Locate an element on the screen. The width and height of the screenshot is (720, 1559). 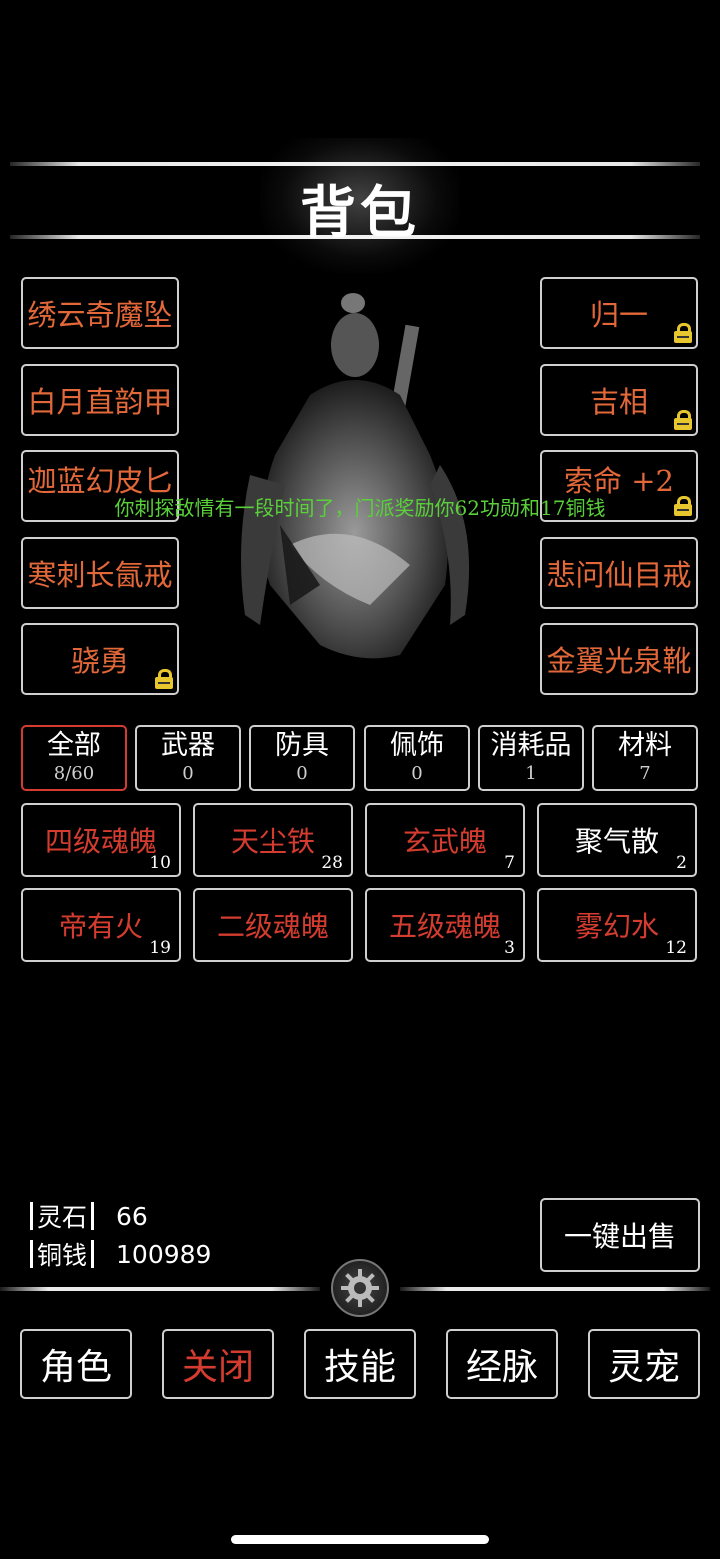
inventory-item: 天尘铁 28 is located at coordinates (273, 840).